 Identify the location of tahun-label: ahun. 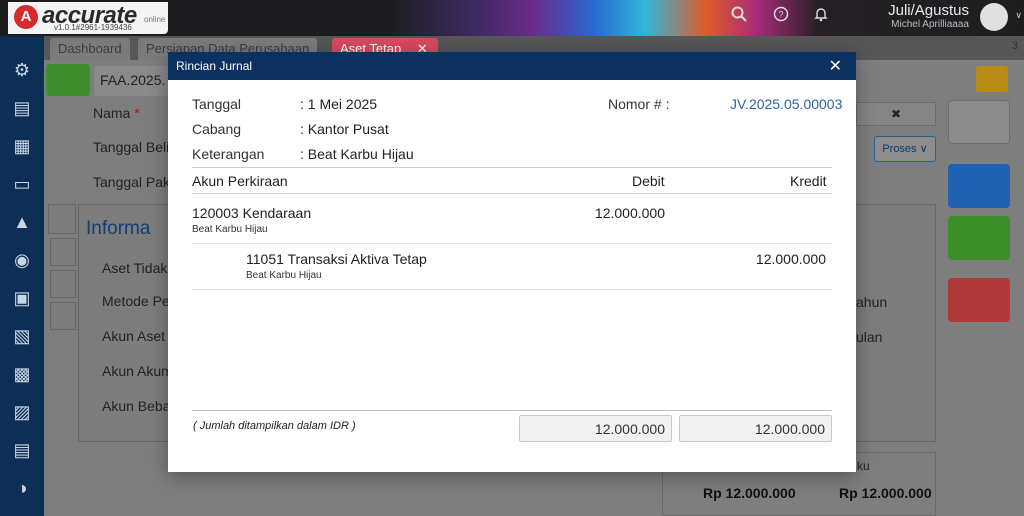
(872, 302).